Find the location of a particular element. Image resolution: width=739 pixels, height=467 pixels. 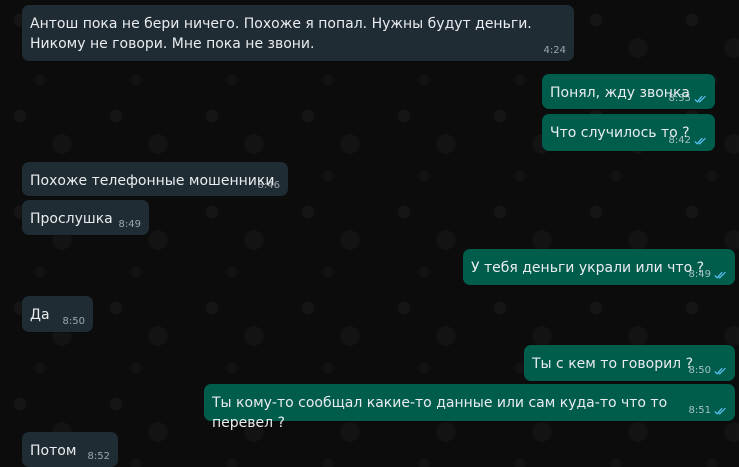

message-time: 8:46 is located at coordinates (268, 185).